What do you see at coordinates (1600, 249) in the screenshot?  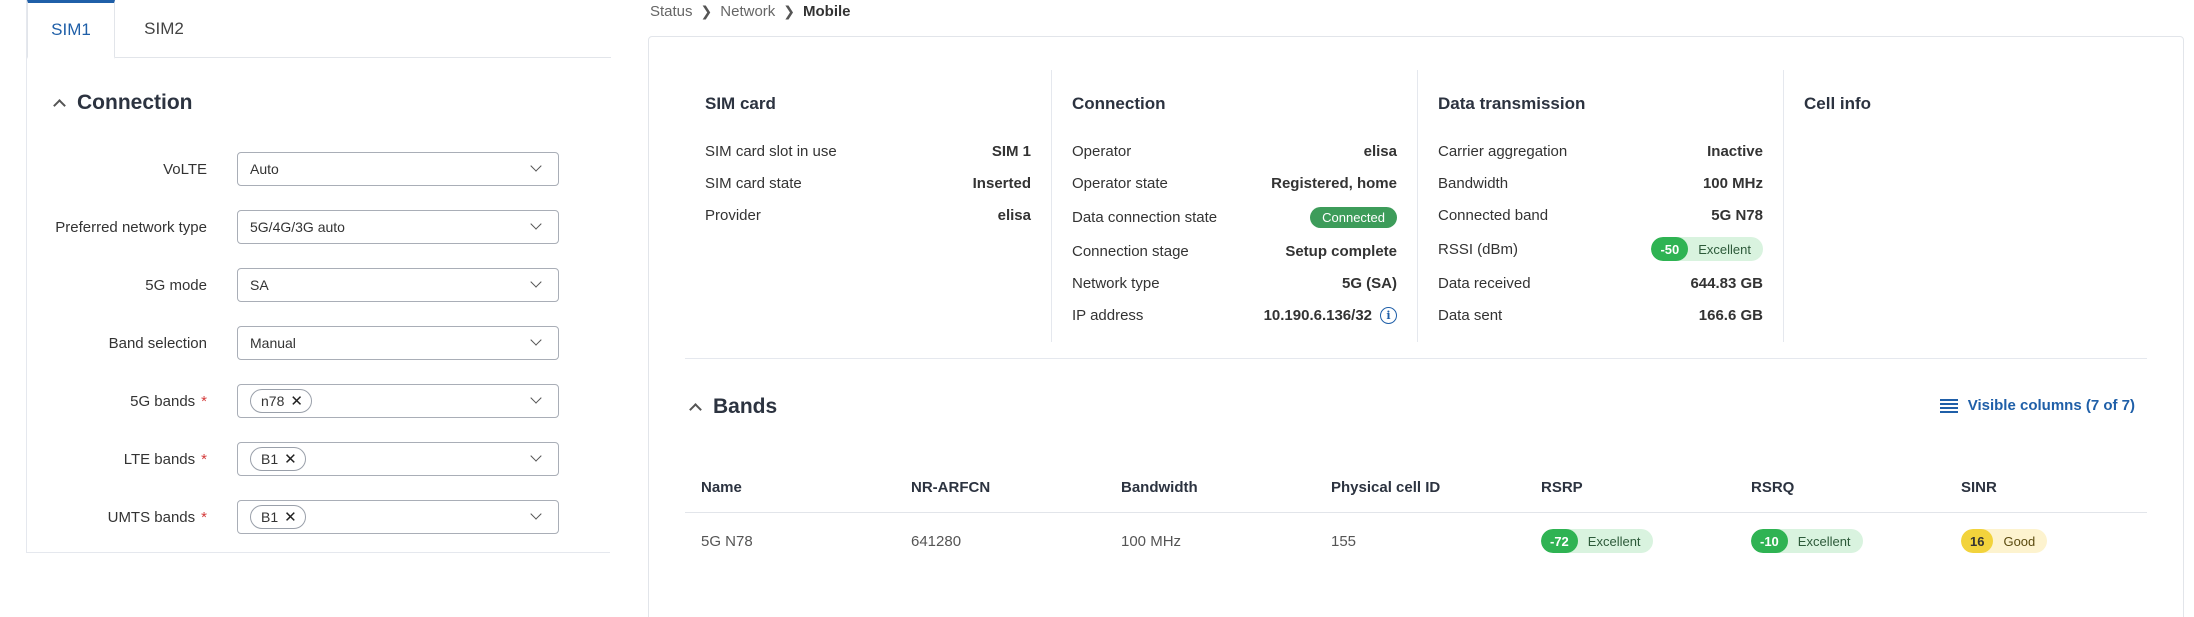 I see `rssi-row: RSSI (dBm) -50 Excellent` at bounding box center [1600, 249].